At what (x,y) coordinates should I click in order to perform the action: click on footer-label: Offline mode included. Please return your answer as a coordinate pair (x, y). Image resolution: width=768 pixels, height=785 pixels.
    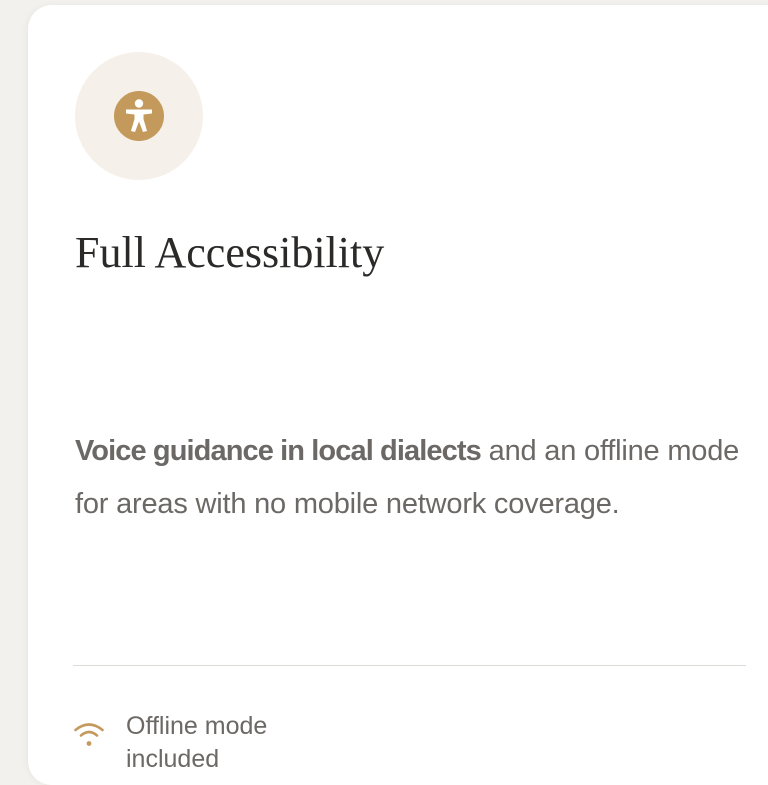
    Looking at the image, I should click on (197, 742).